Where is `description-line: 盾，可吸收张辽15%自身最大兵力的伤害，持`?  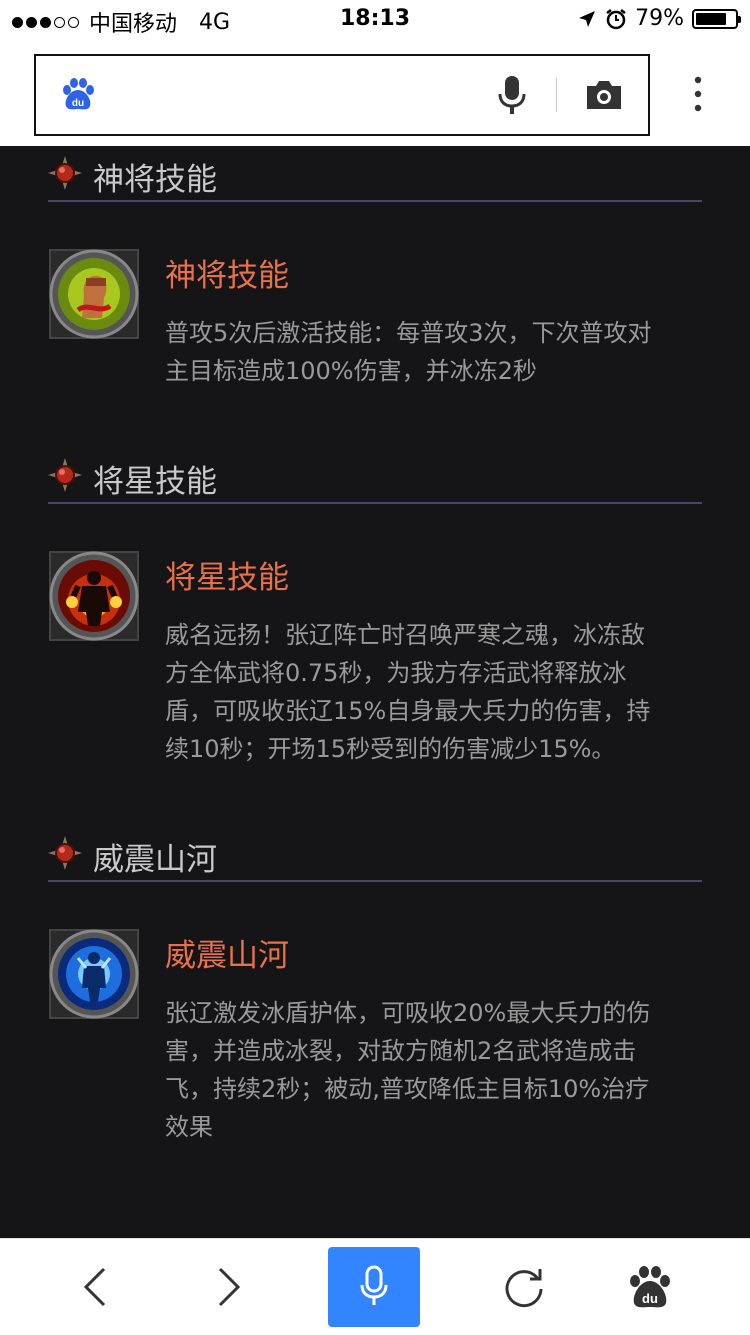
description-line: 盾，可吸收张辽15%自身最大兵力的伤害，持 is located at coordinates (408, 711).